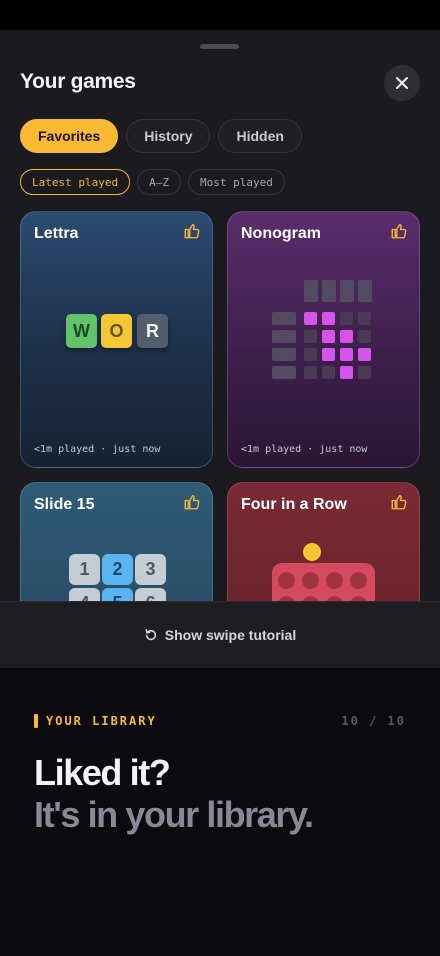 This screenshot has width=440, height=956. I want to click on tab-favorites: Favorites, so click(69, 136).